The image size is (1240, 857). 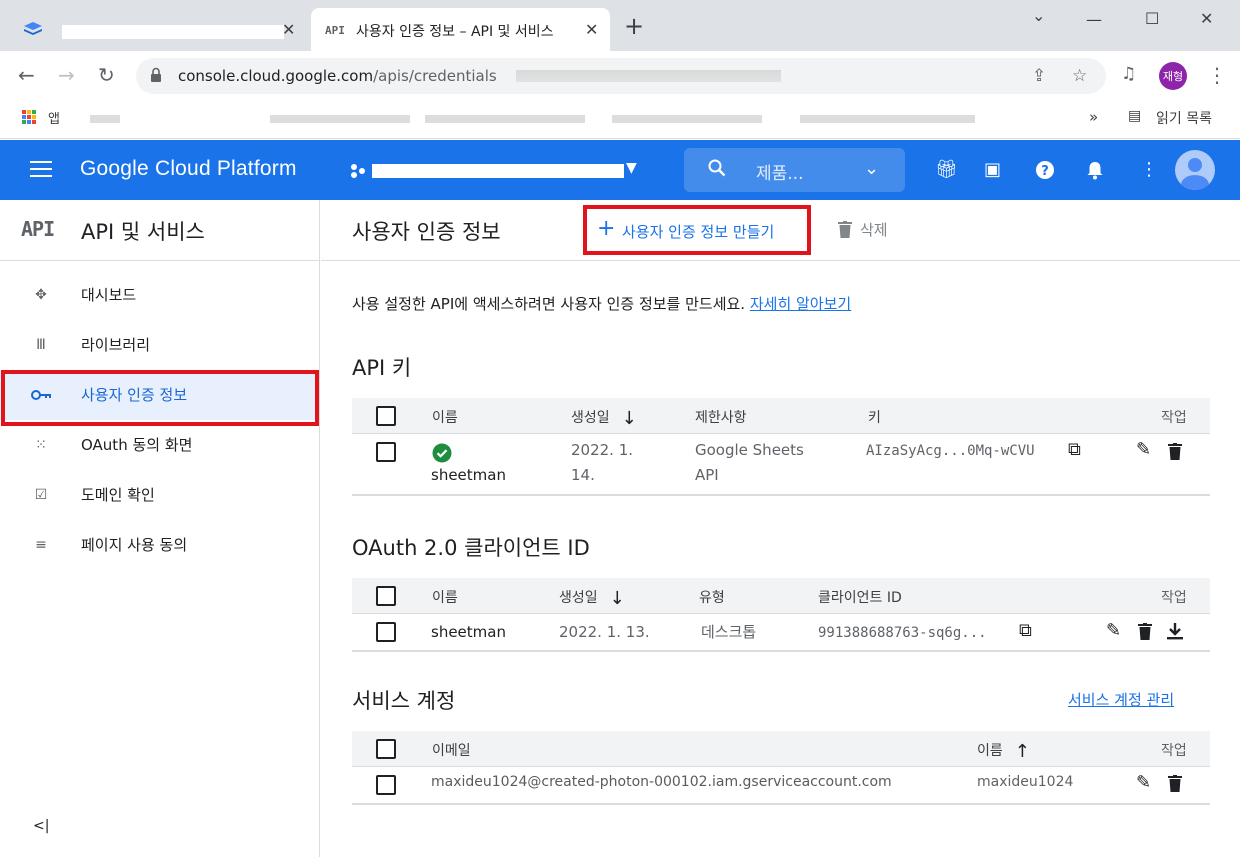 What do you see at coordinates (617, 598) in the screenshot?
I see `arrow-down-icon: ↓` at bounding box center [617, 598].